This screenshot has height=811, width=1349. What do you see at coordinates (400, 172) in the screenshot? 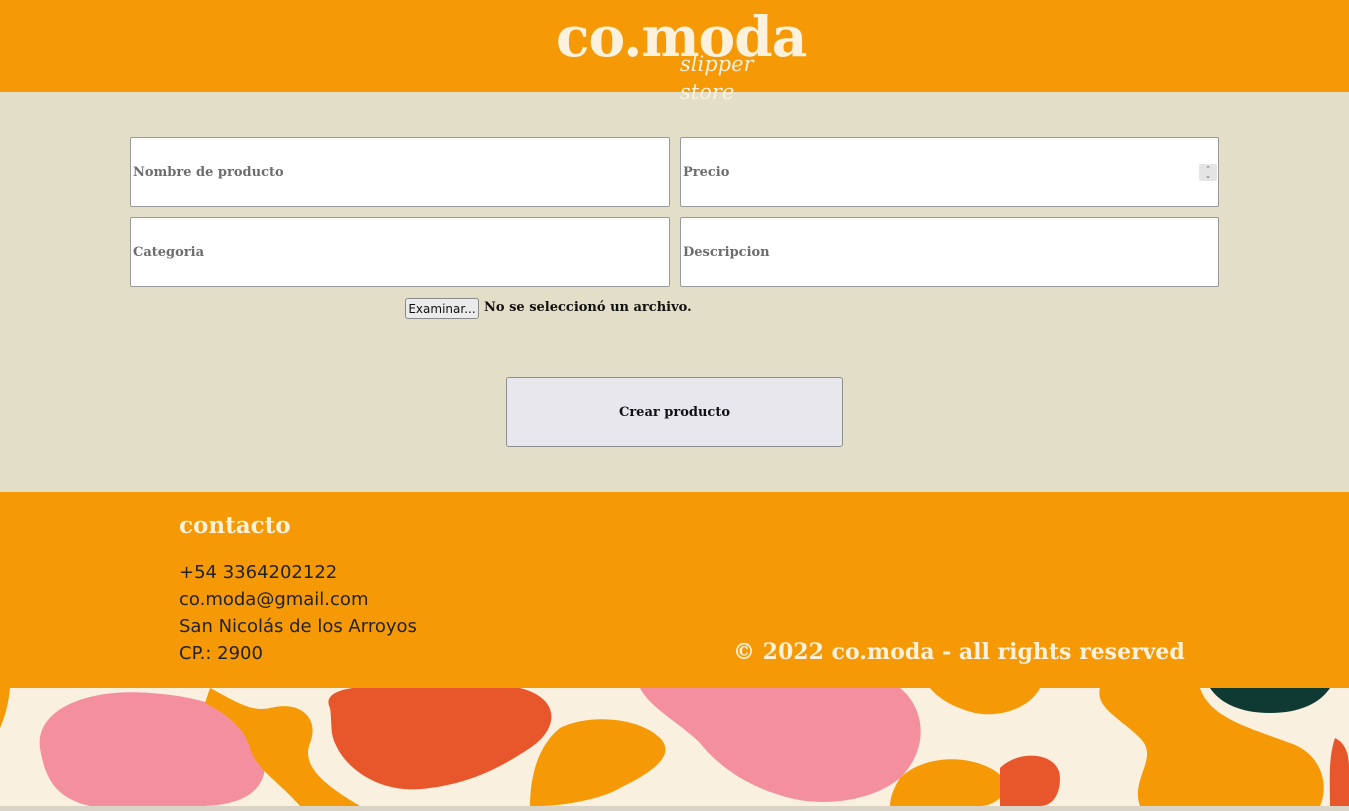
I see `product-name-input` at bounding box center [400, 172].